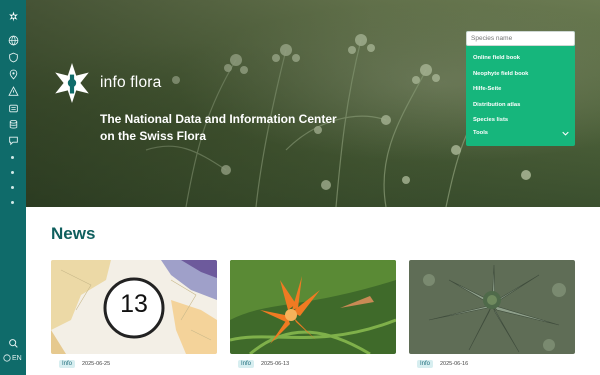 The image size is (600, 375). What do you see at coordinates (13, 57) in the screenshot?
I see `shield-icon` at bounding box center [13, 57].